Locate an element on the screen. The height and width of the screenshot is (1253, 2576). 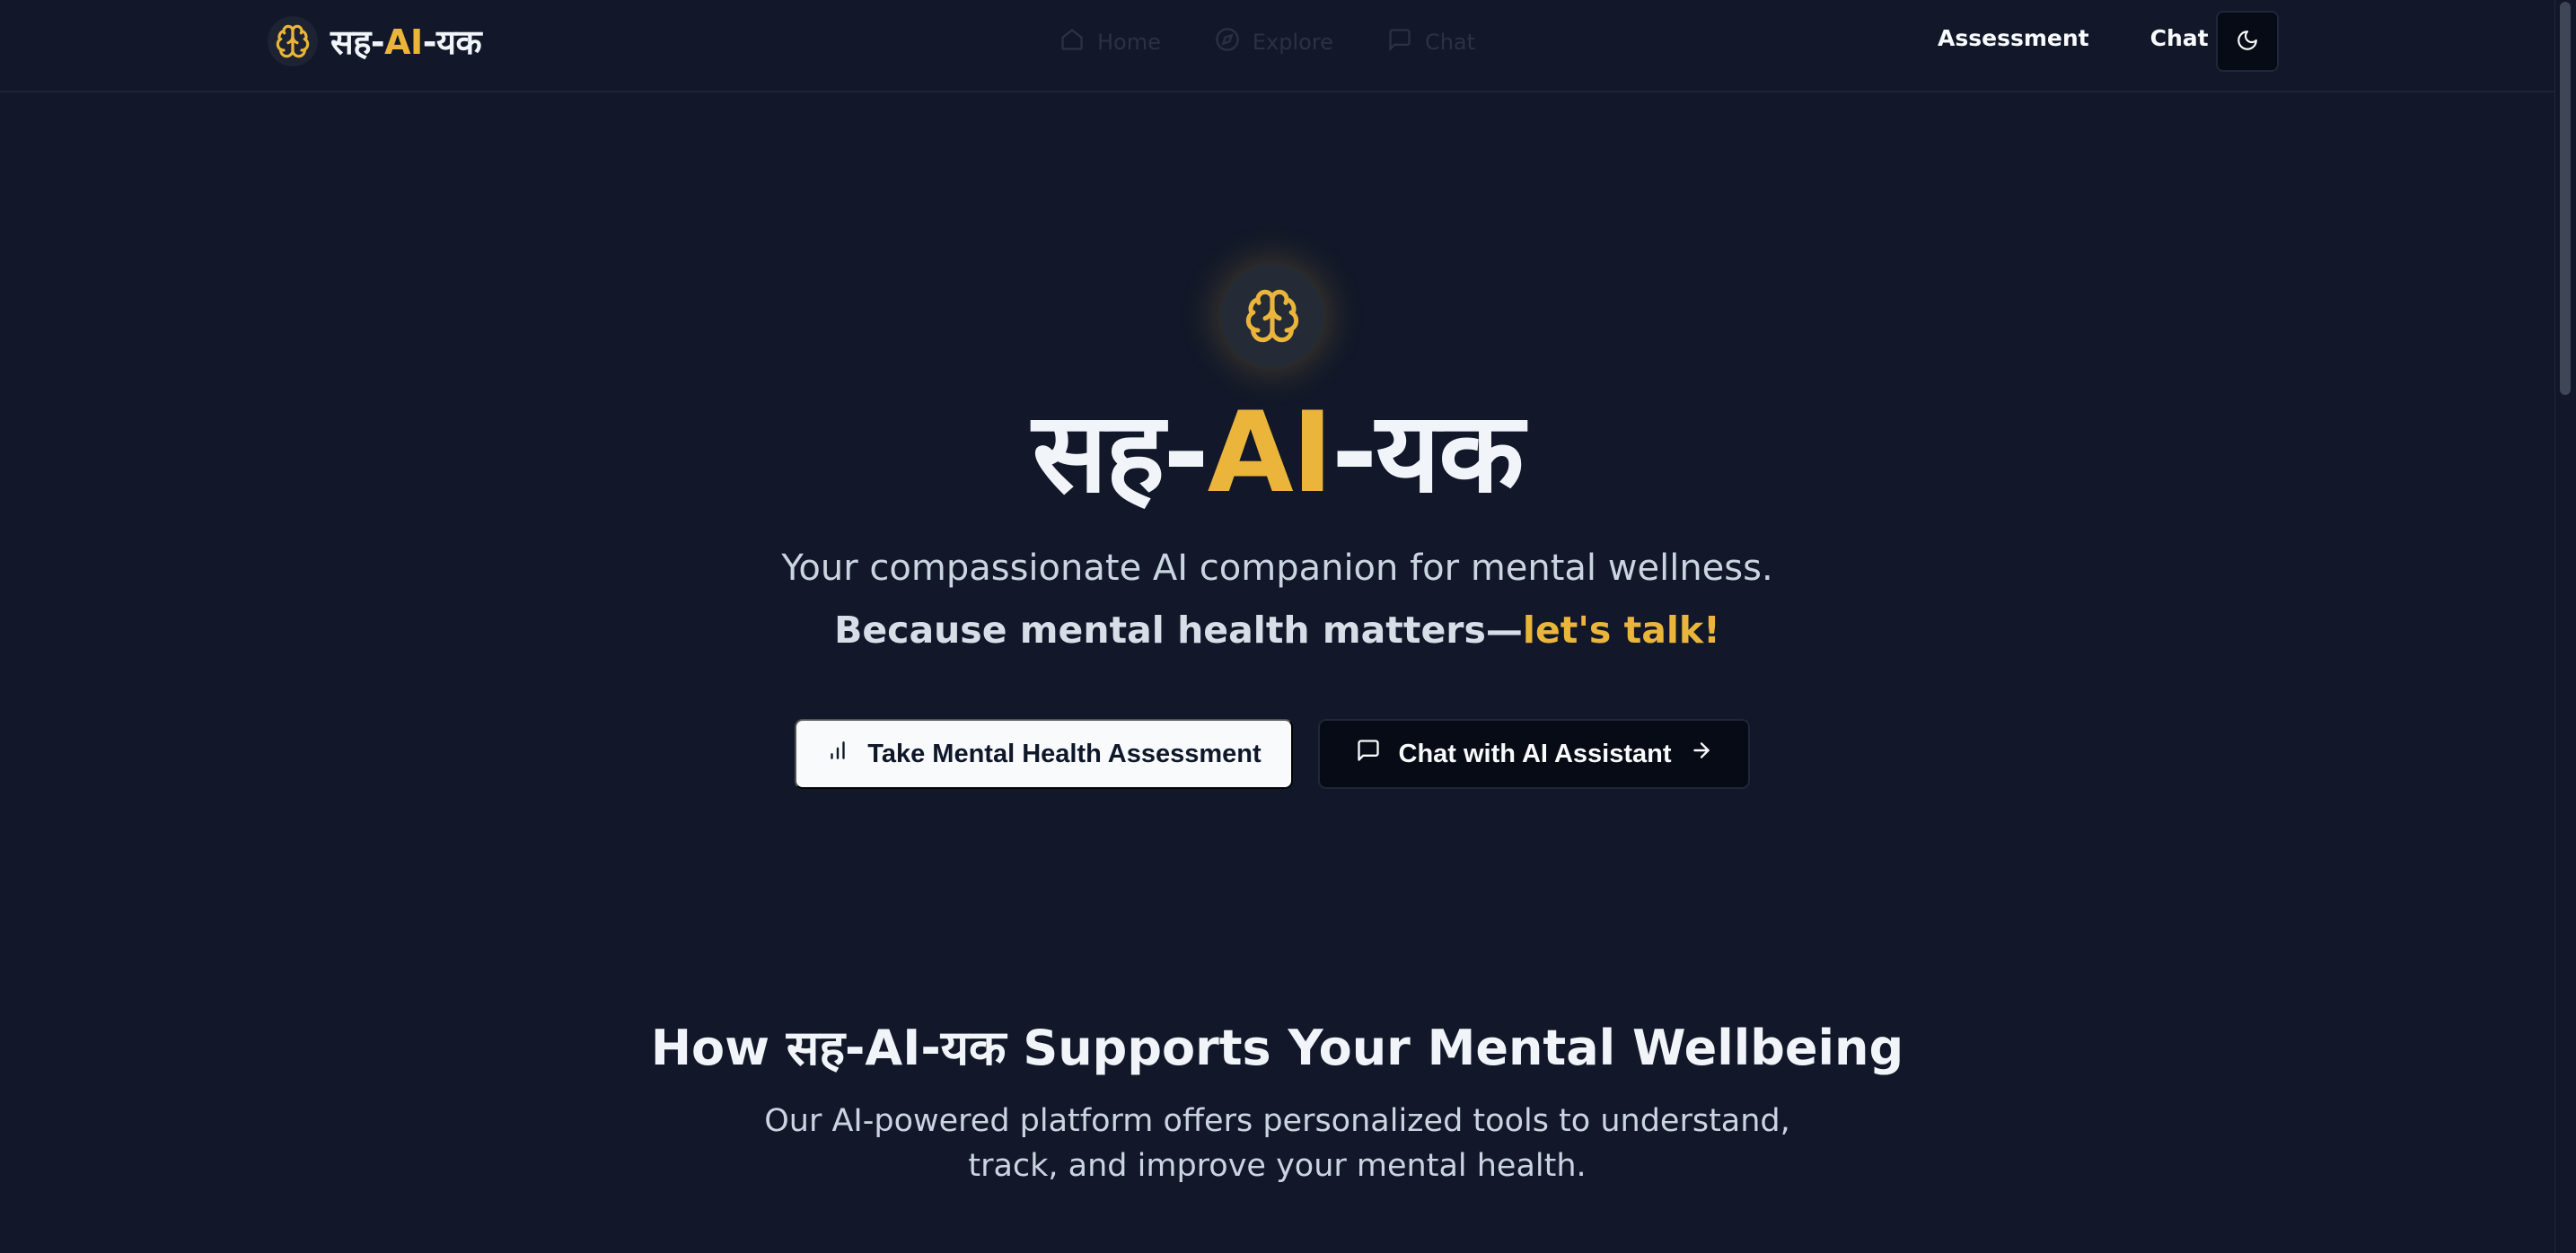
brand-name: सह-AI-यक is located at coordinates (406, 41).